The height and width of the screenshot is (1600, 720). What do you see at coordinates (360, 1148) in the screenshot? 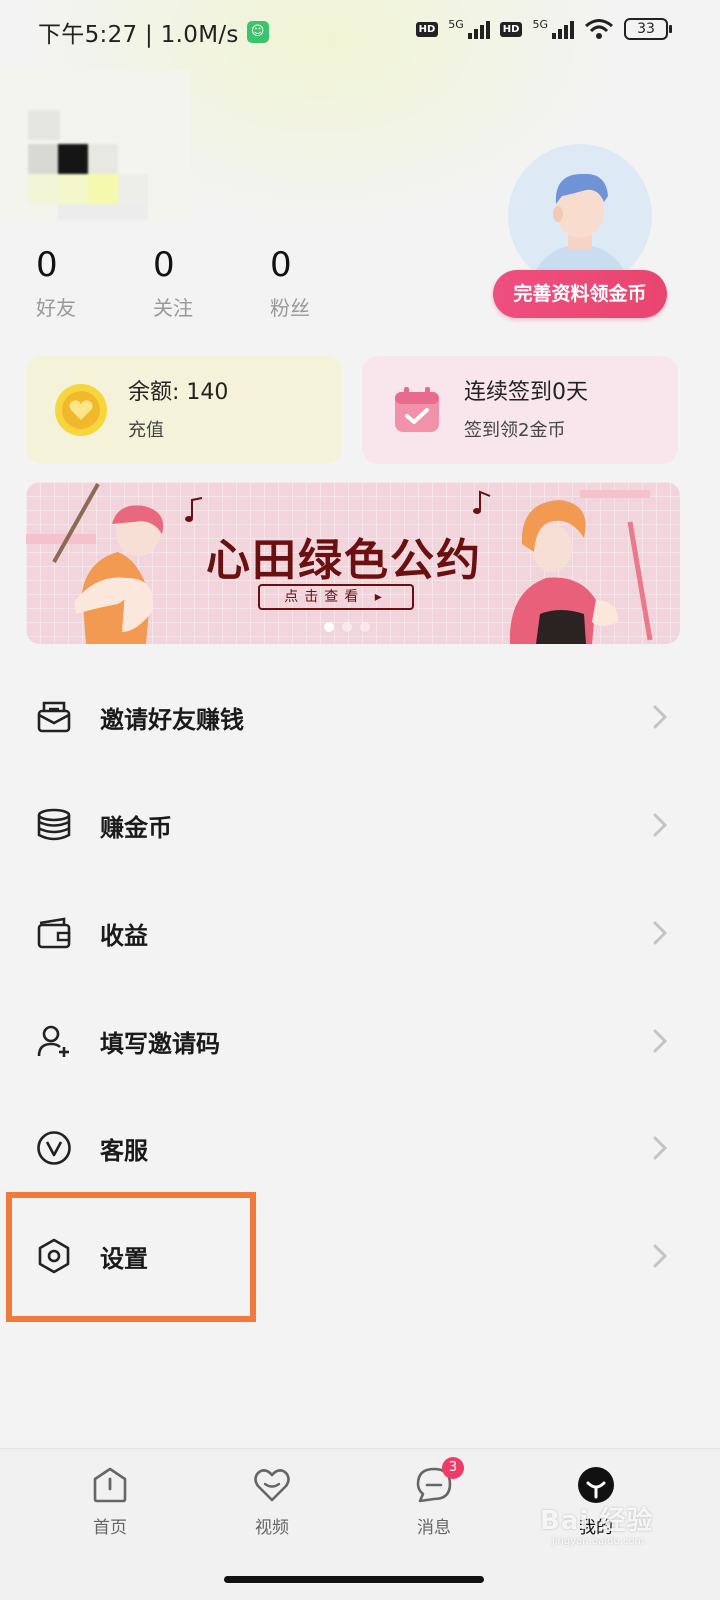
I see `menu-customer-service: 客服` at bounding box center [360, 1148].